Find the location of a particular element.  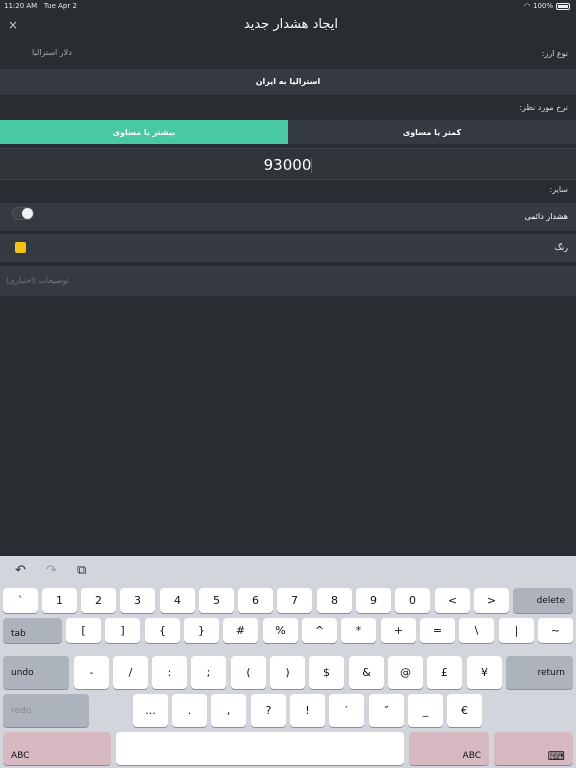

close-icon: × is located at coordinates (13, 25).